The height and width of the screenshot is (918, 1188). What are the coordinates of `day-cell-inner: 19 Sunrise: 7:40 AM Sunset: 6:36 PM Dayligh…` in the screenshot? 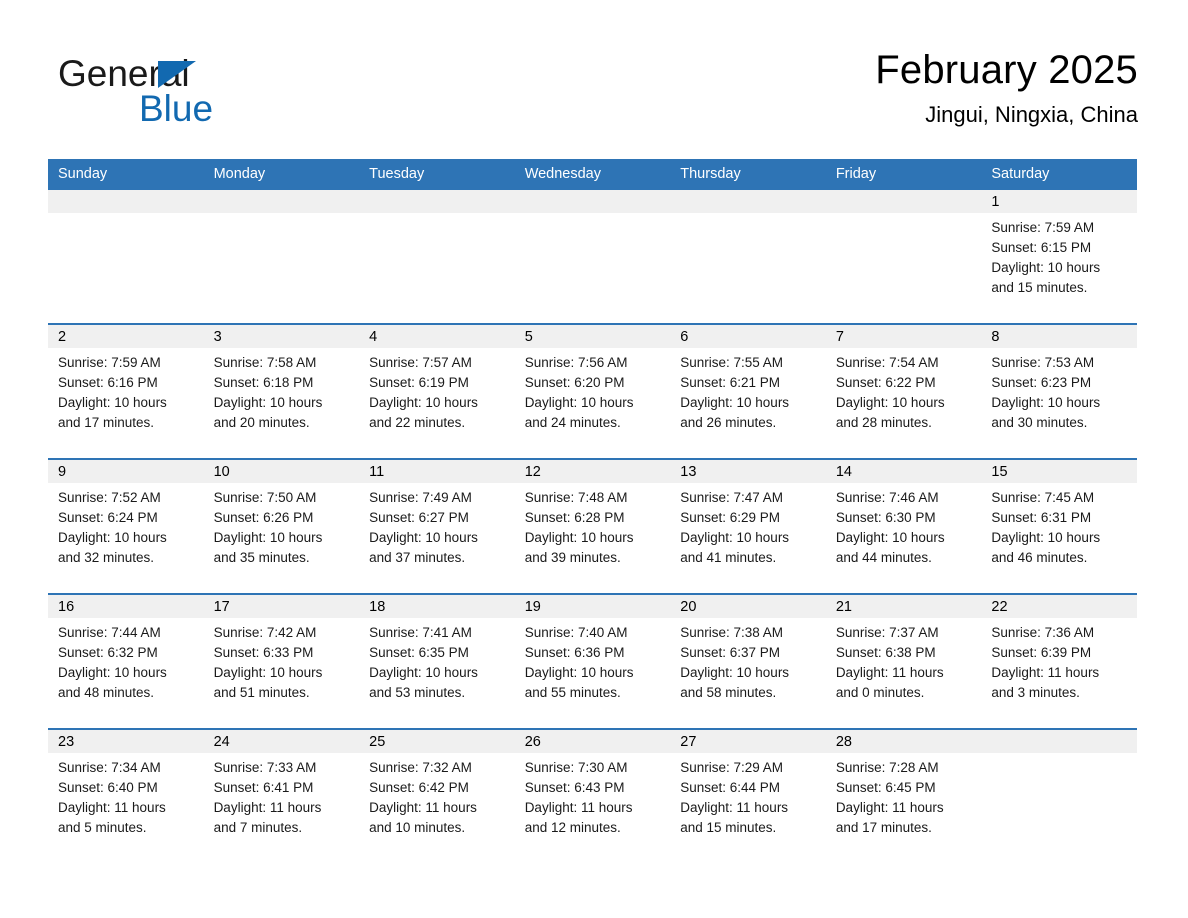 It's located at (592, 661).